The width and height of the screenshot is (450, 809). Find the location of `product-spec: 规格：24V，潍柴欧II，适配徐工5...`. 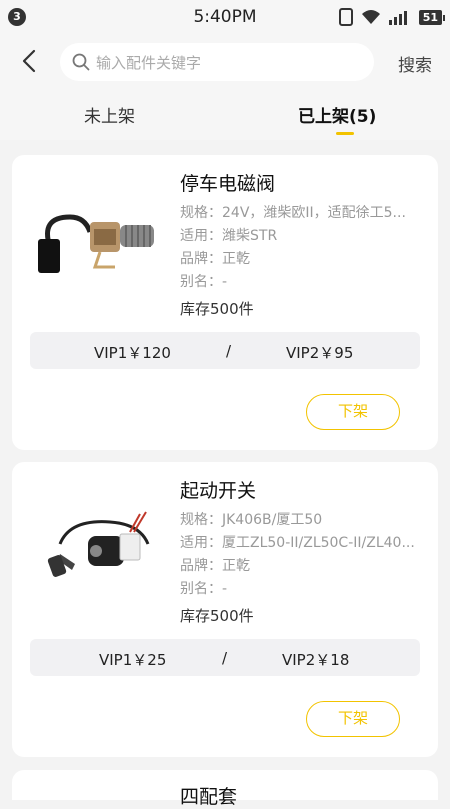

product-spec: 规格：24V，潍柴欧II，适配徐工5... is located at coordinates (293, 213).